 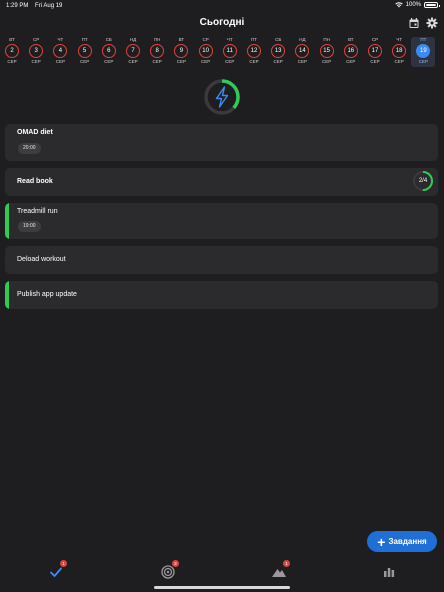 I want to click on day-13: СБ 13 СЕР, so click(x=278, y=52).